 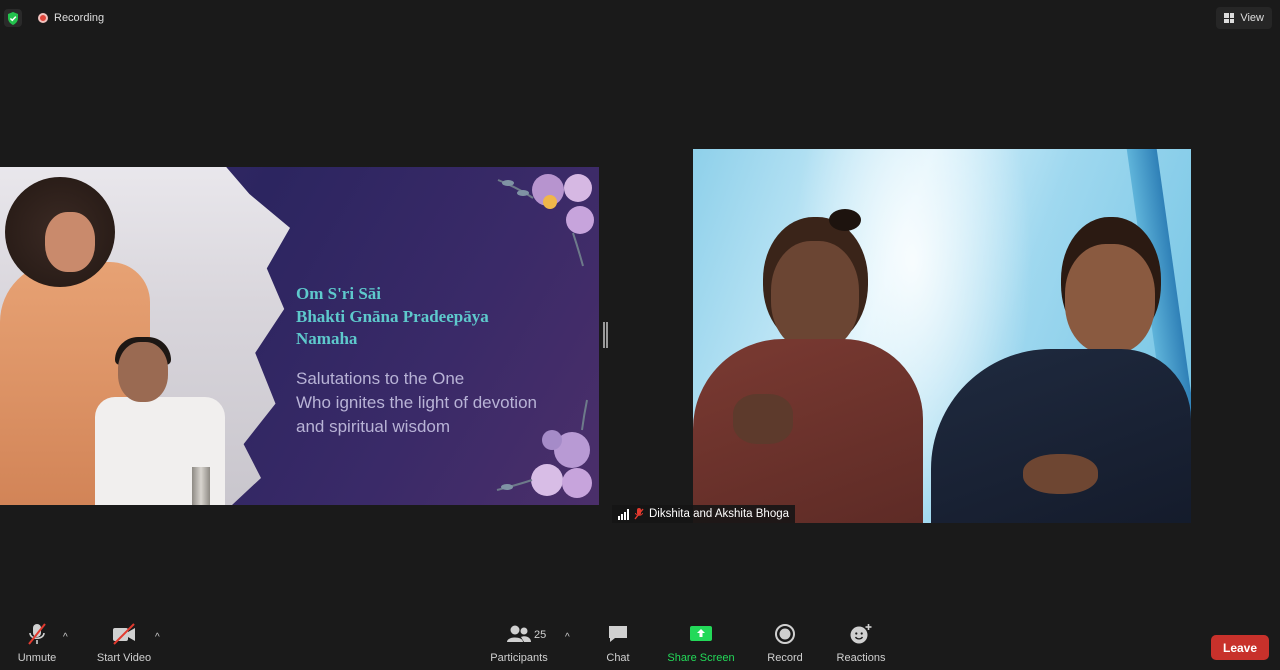 I want to click on unmute-button: Unmute, so click(x=37, y=642).